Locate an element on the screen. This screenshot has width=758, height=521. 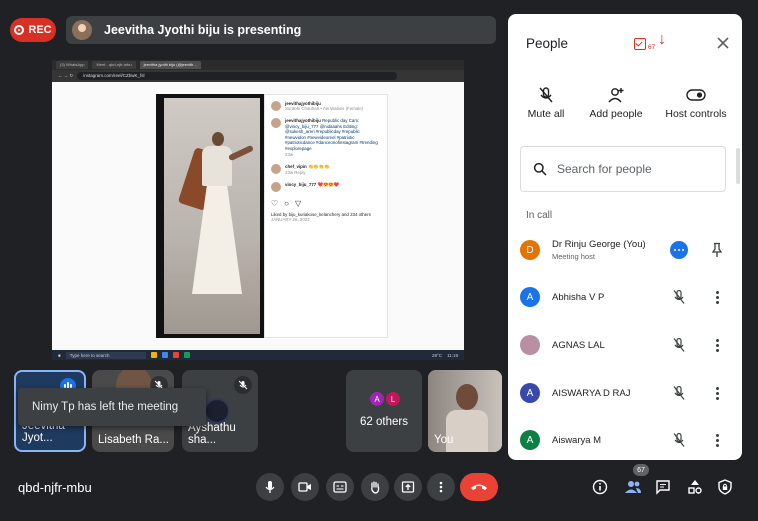
nav-arrows-icon: ← → ↻ is located at coordinates (66, 75).